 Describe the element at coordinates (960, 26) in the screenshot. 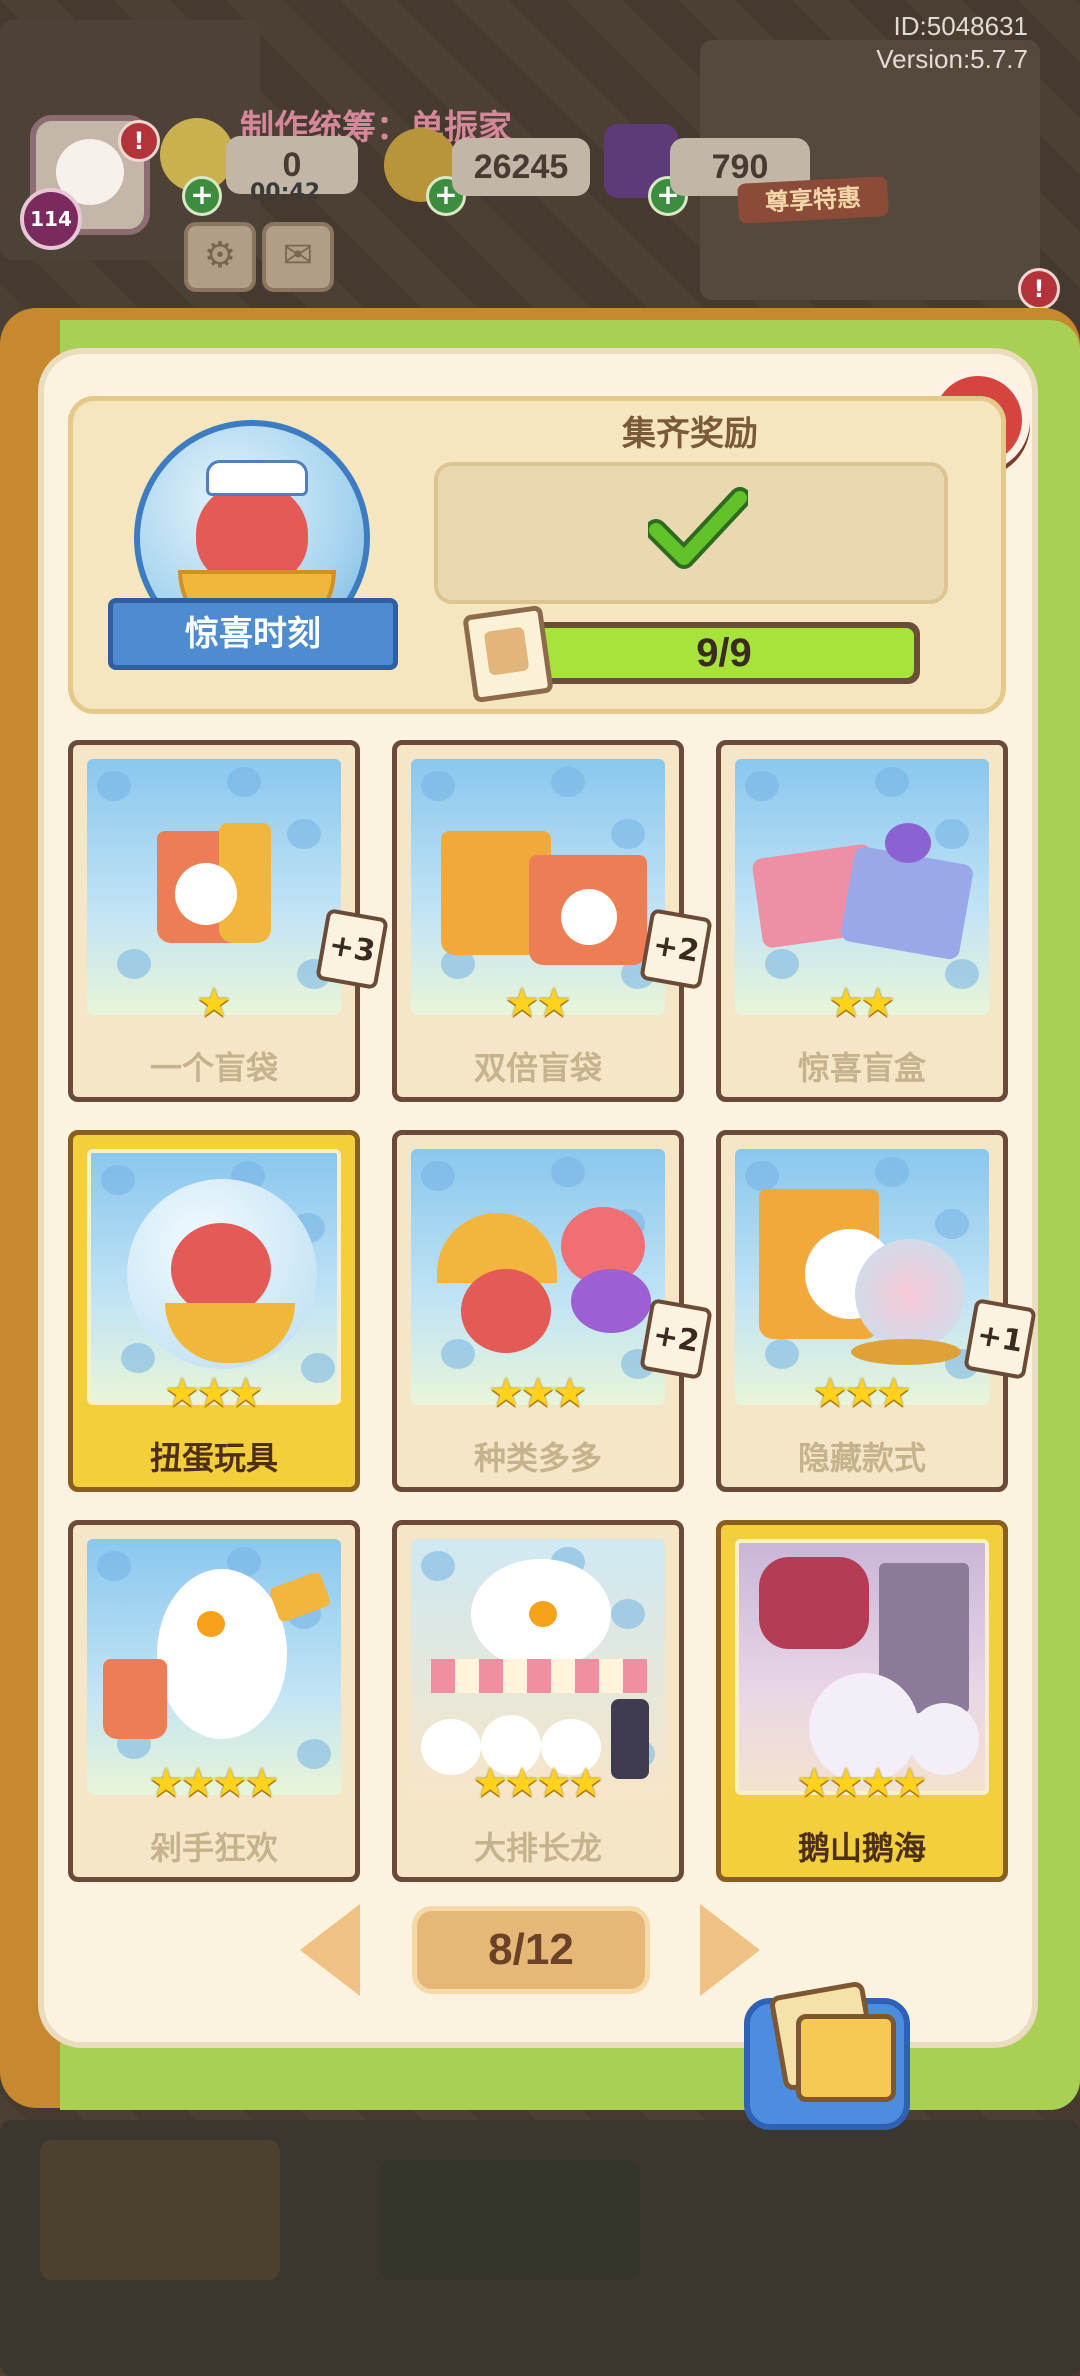

I see `user-id: ID:5048631` at that location.